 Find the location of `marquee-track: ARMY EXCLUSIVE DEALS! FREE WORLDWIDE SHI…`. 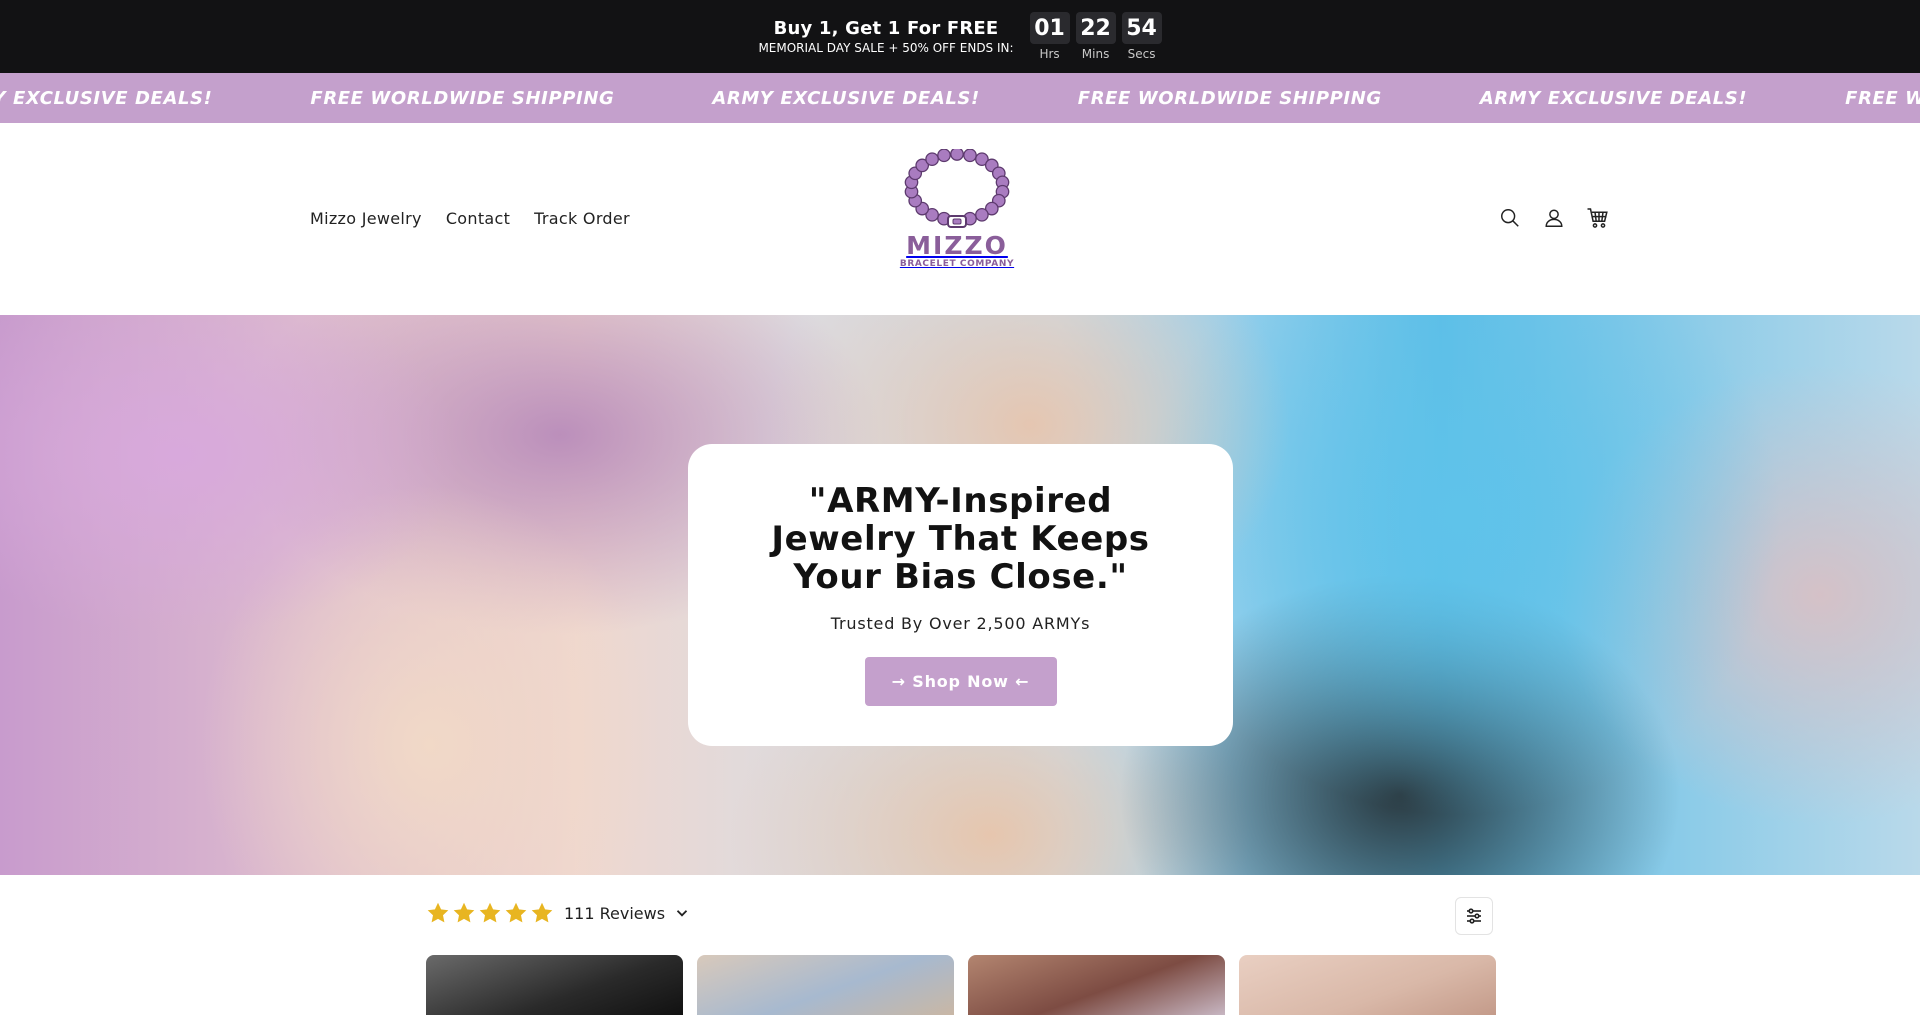

marquee-track: ARMY EXCLUSIVE DEALS! FREE WORLDWIDE SHI… is located at coordinates (960, 98).